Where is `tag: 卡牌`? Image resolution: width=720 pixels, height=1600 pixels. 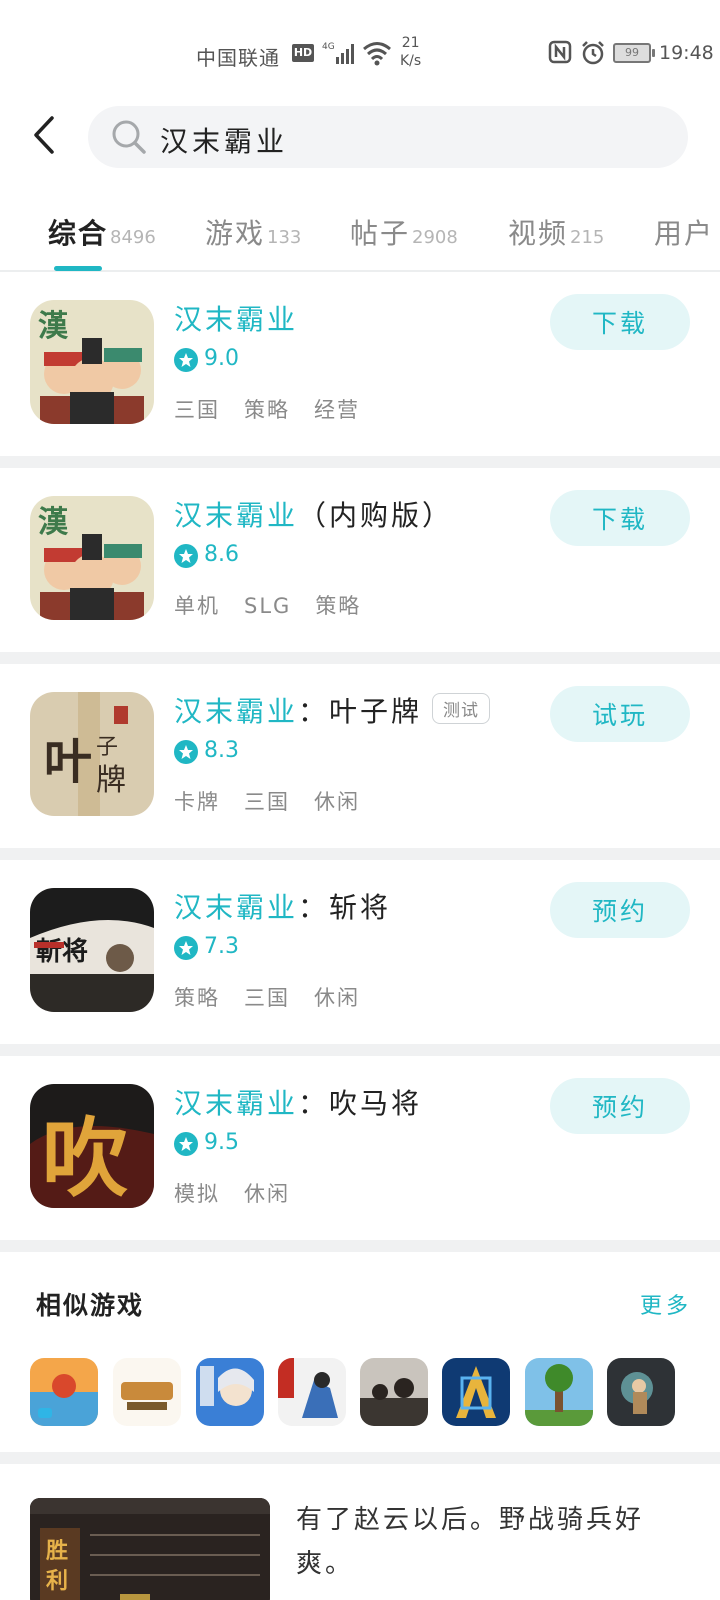 tag: 卡牌 is located at coordinates (197, 802).